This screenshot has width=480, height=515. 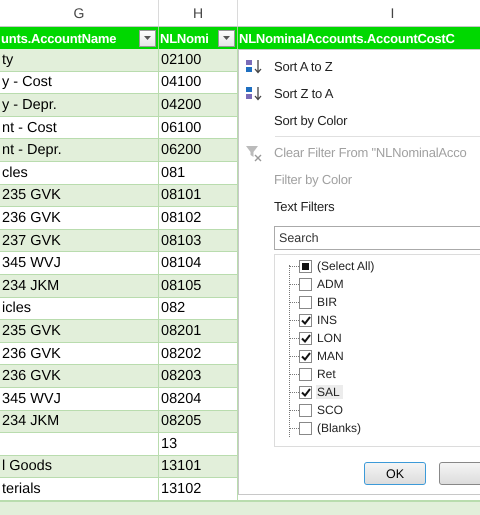 What do you see at coordinates (198, 105) in the screenshot?
I see `table-cell: 04200` at bounding box center [198, 105].